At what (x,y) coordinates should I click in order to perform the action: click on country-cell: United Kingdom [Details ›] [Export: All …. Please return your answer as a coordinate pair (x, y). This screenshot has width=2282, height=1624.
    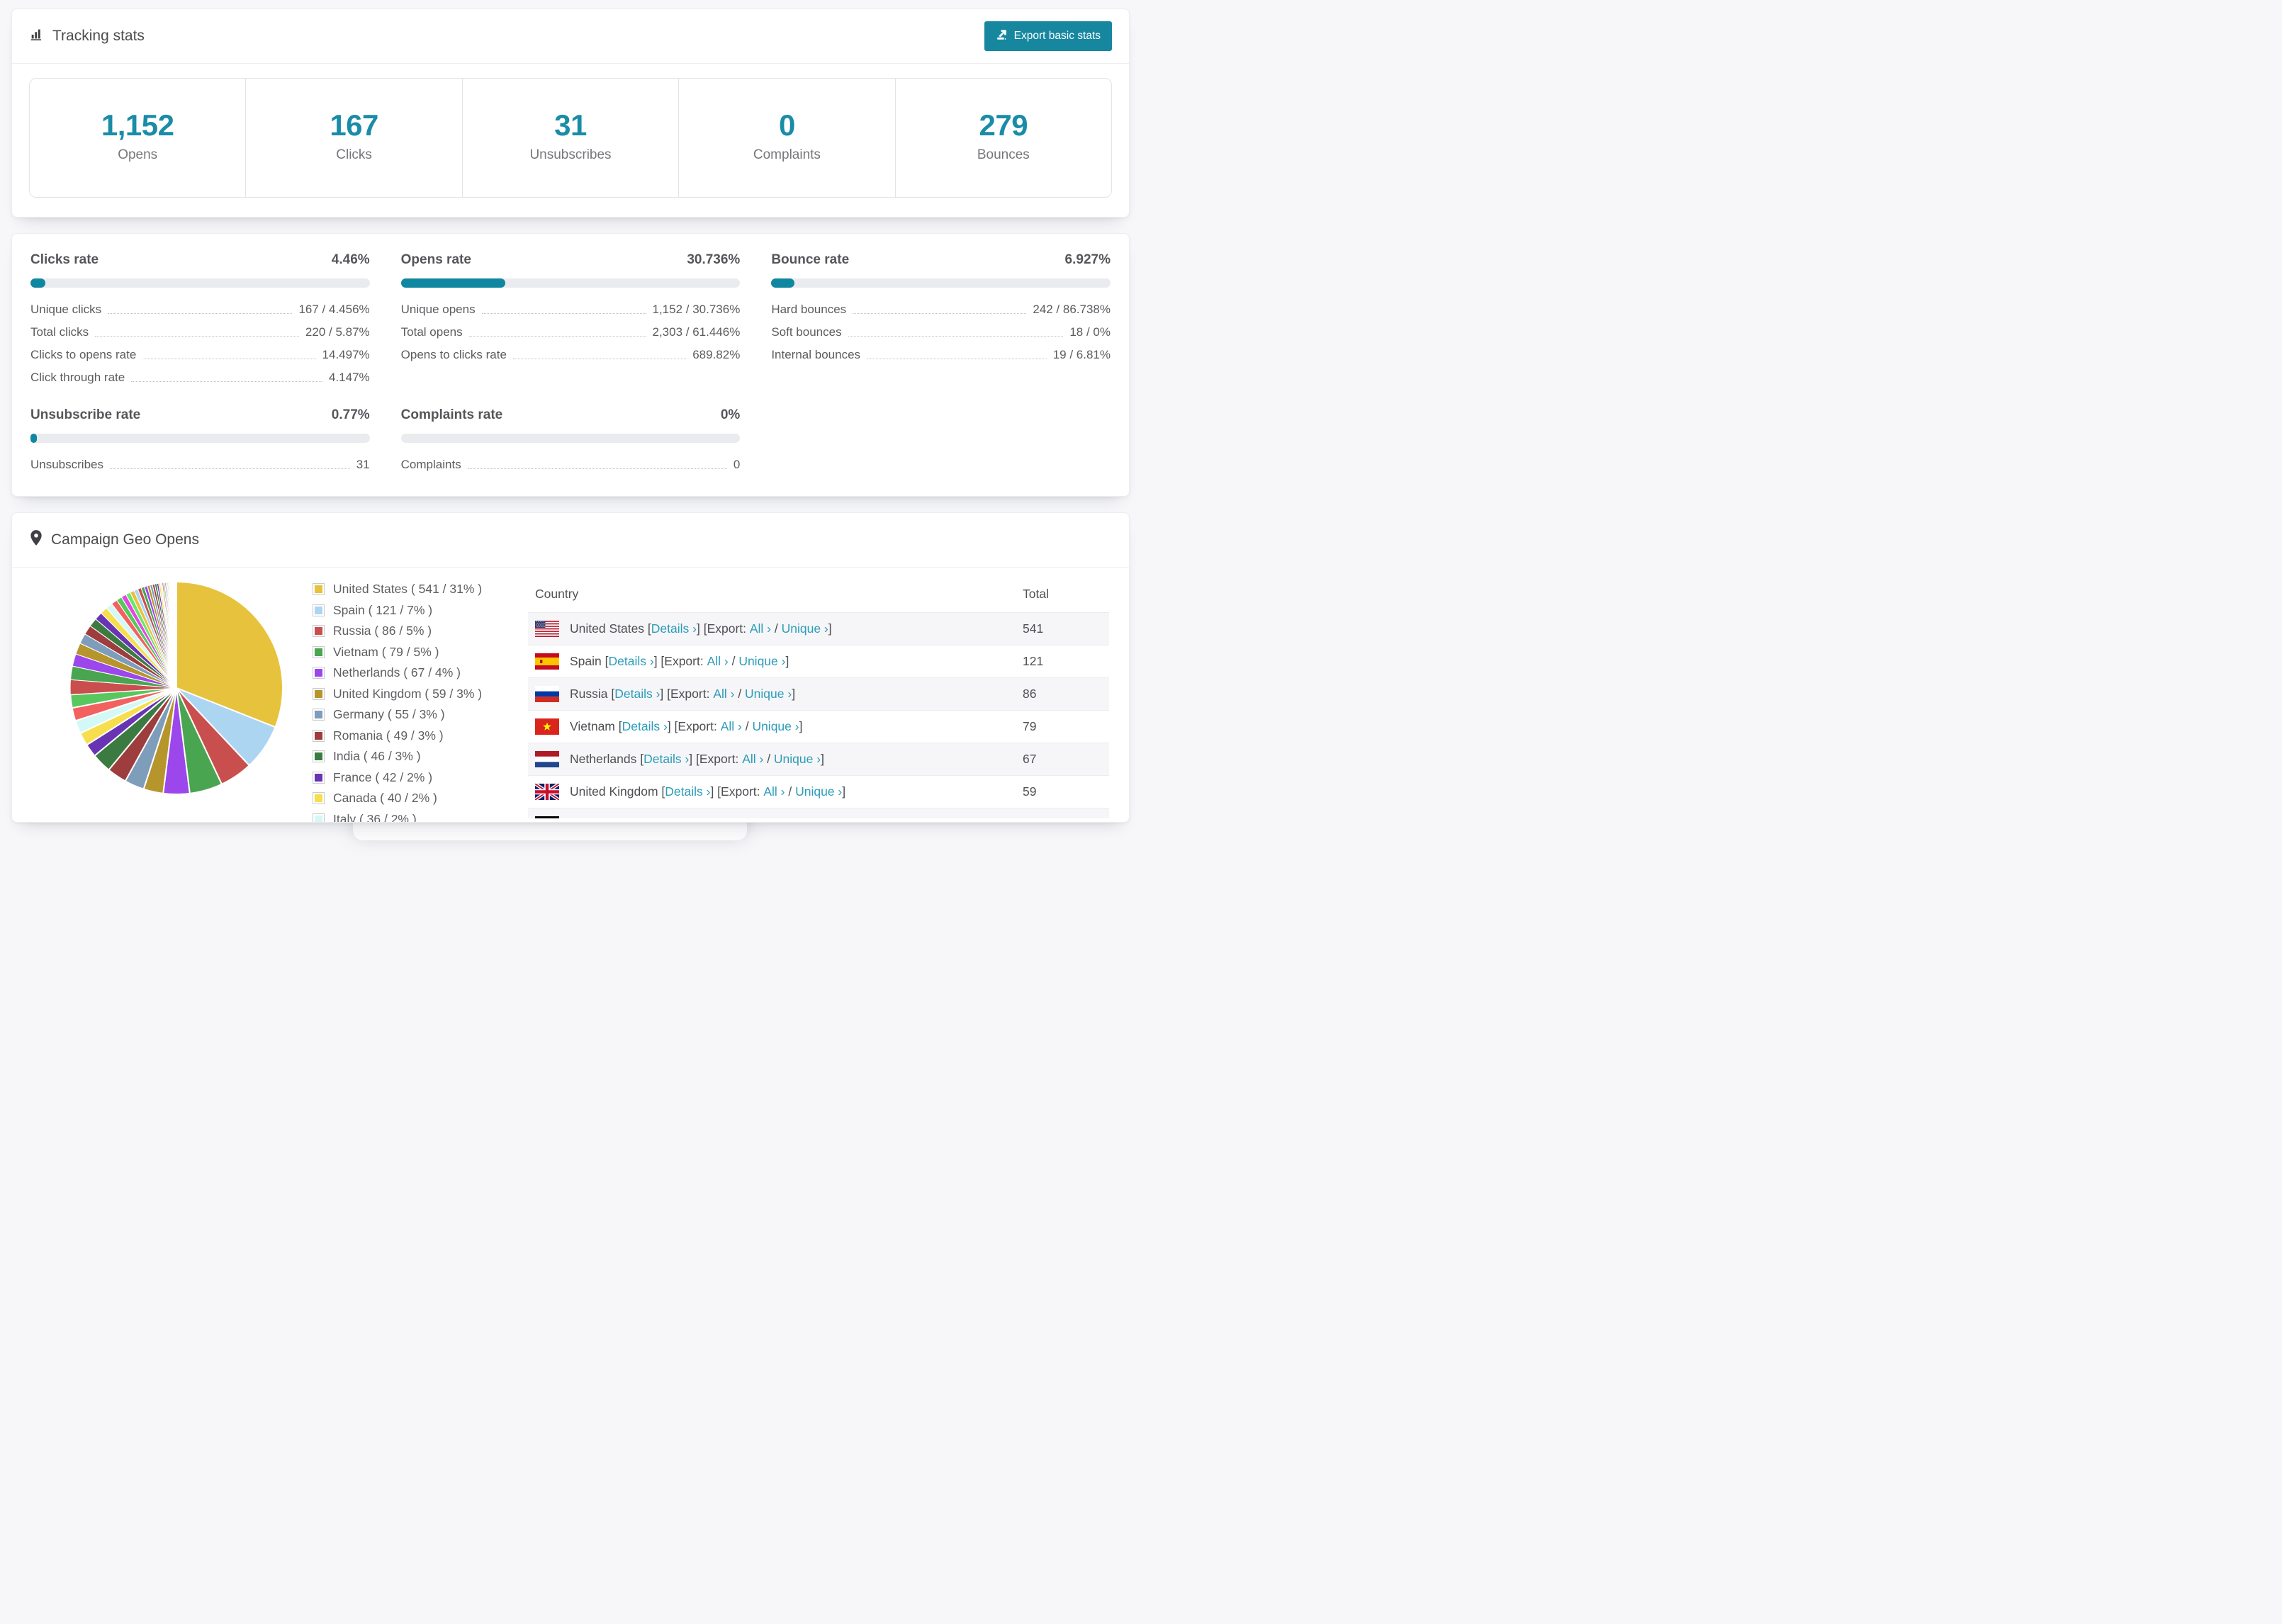
    Looking at the image, I should click on (772, 792).